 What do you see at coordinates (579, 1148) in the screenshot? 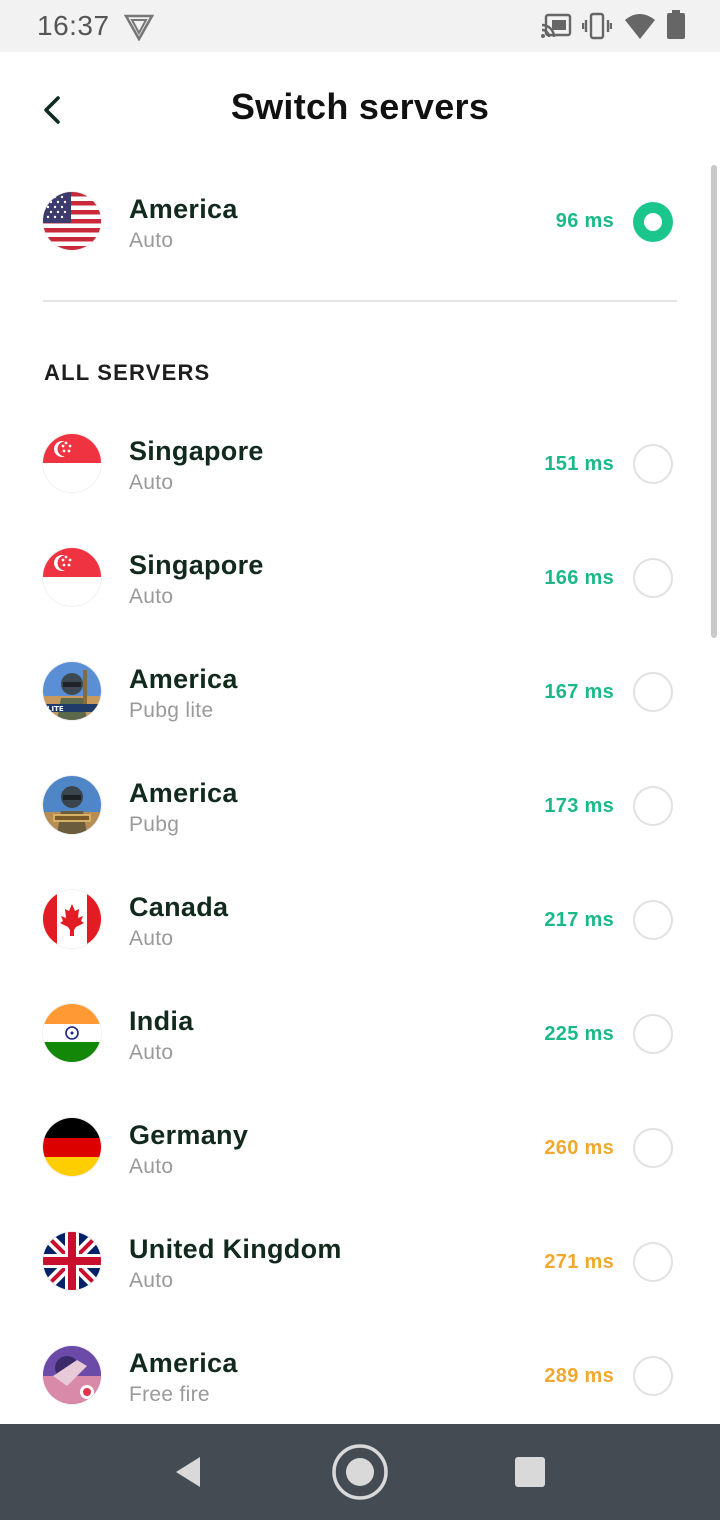
I see `server-ping: 260 ms` at bounding box center [579, 1148].